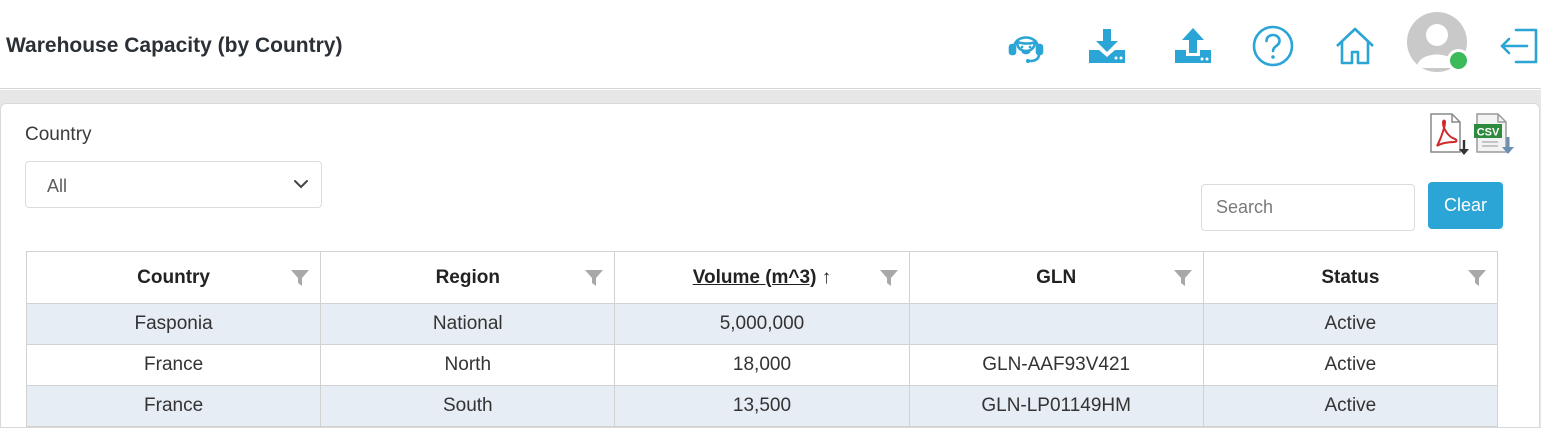 This screenshot has width=1541, height=428. I want to click on cell-volume: 5,000,000, so click(762, 324).